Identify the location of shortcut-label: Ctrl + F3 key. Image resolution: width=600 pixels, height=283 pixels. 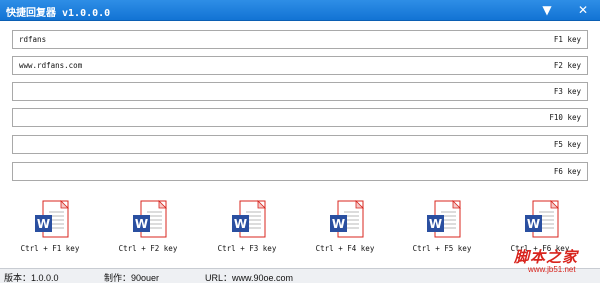
(247, 248).